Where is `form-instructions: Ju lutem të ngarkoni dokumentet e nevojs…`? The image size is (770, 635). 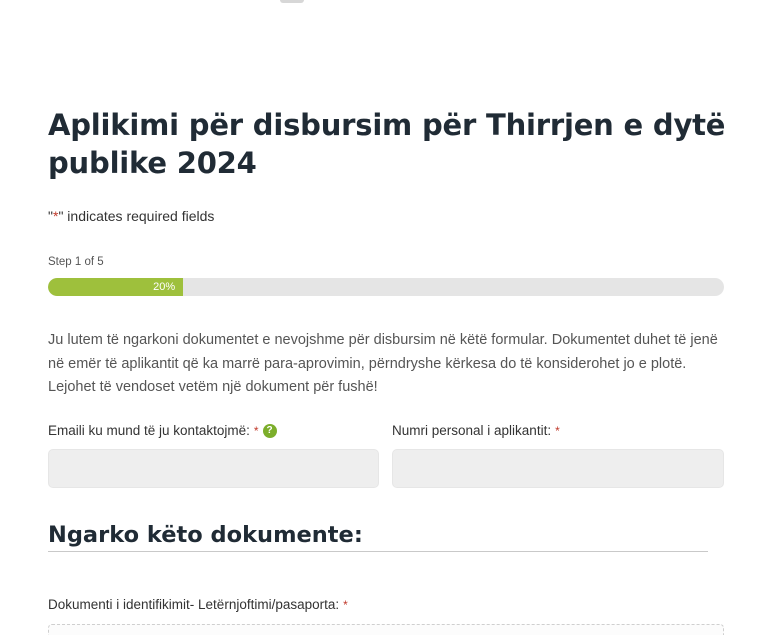
form-instructions: Ju lutem të ngarkoni dokumentet e nevojs… is located at coordinates (383, 363).